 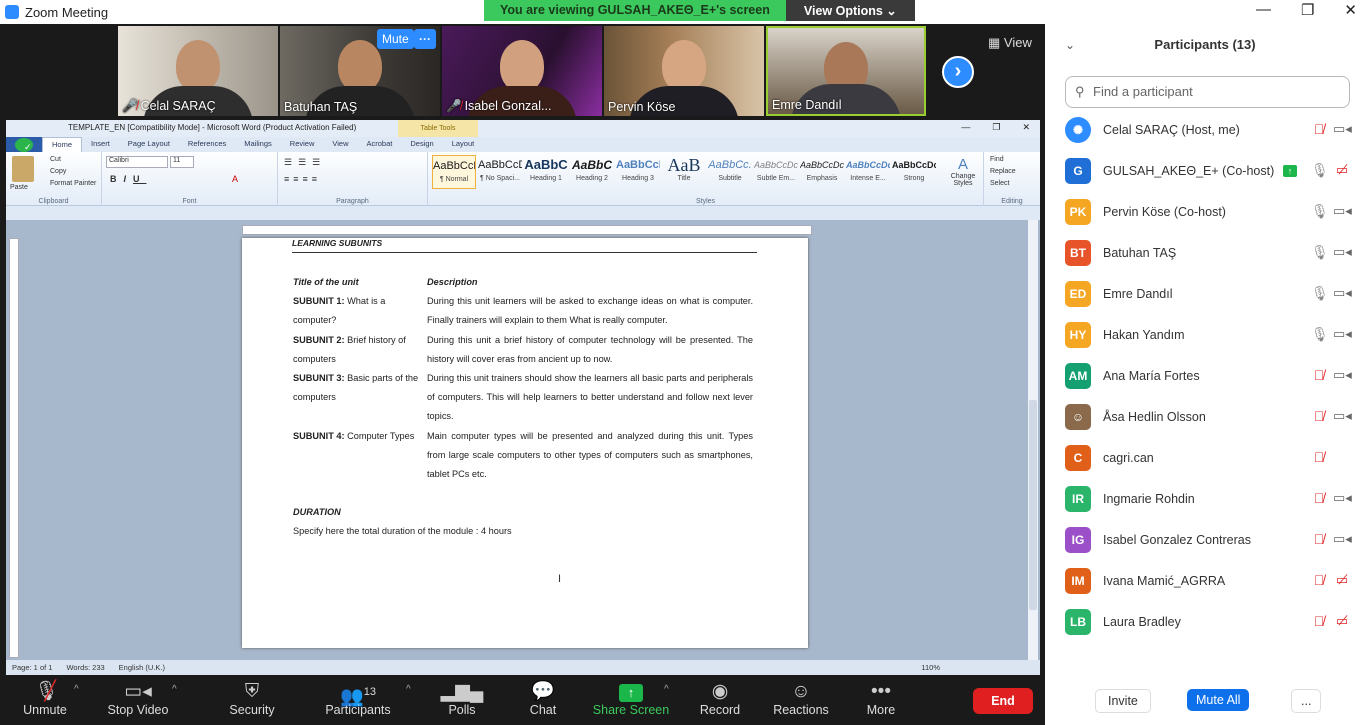 What do you see at coordinates (174, 689) in the screenshot?
I see `video-options-caret: ^` at bounding box center [174, 689].